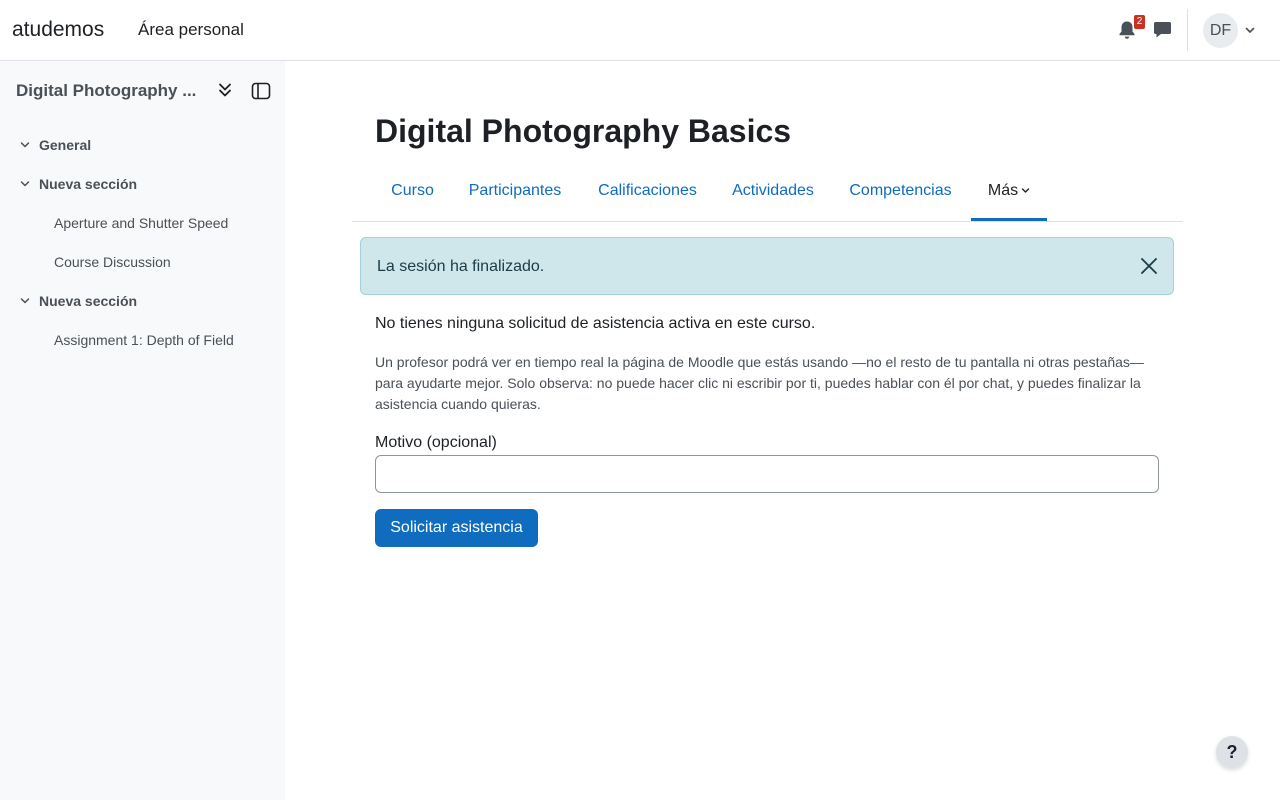  Describe the element at coordinates (436, 442) in the screenshot. I see `reason-label: Motivo (opcional)` at that location.